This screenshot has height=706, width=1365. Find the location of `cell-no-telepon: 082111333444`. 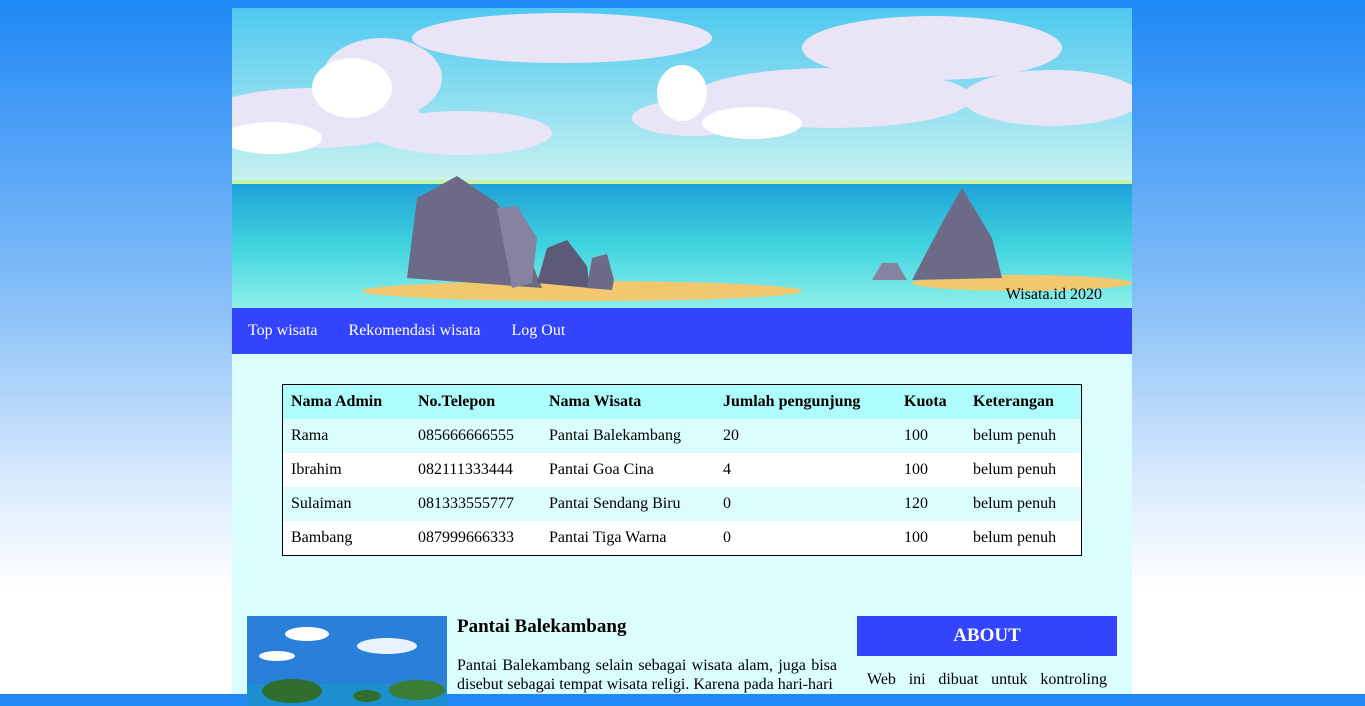

cell-no-telepon: 082111333444 is located at coordinates (475, 470).